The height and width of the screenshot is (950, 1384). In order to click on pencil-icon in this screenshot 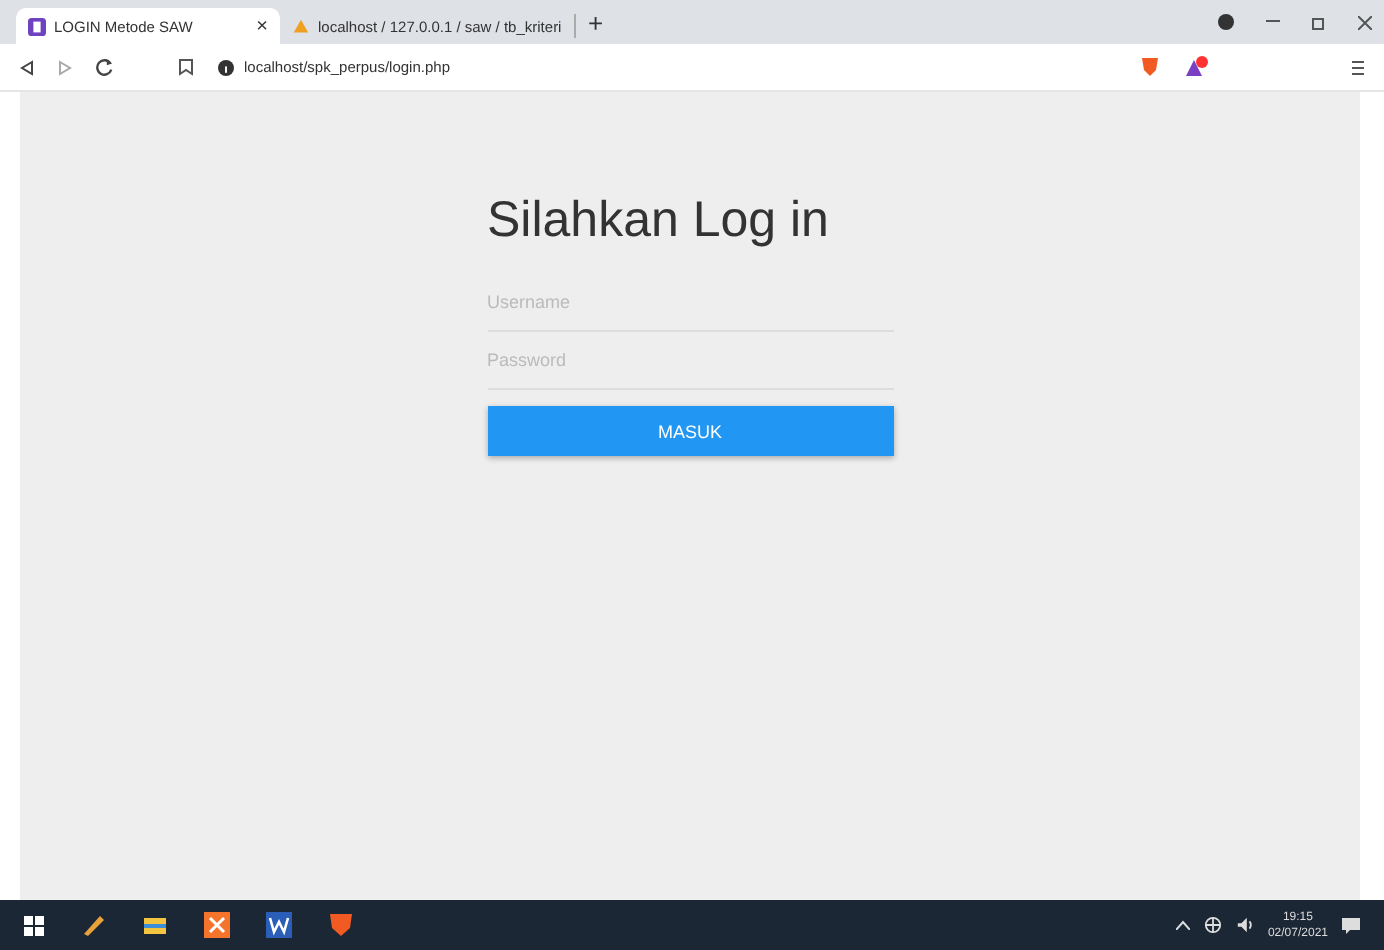, I will do `click(93, 925)`.